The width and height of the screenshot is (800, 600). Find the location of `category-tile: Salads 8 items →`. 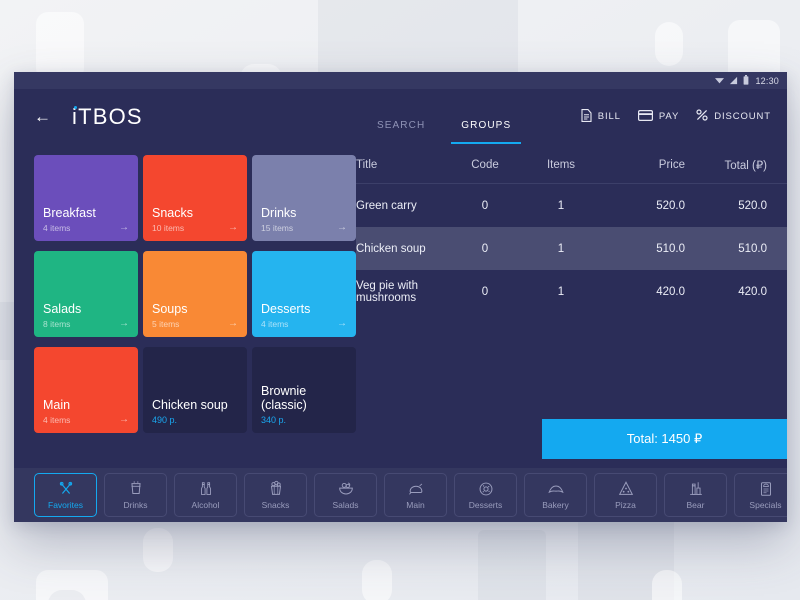

category-tile: Salads 8 items → is located at coordinates (86, 294).